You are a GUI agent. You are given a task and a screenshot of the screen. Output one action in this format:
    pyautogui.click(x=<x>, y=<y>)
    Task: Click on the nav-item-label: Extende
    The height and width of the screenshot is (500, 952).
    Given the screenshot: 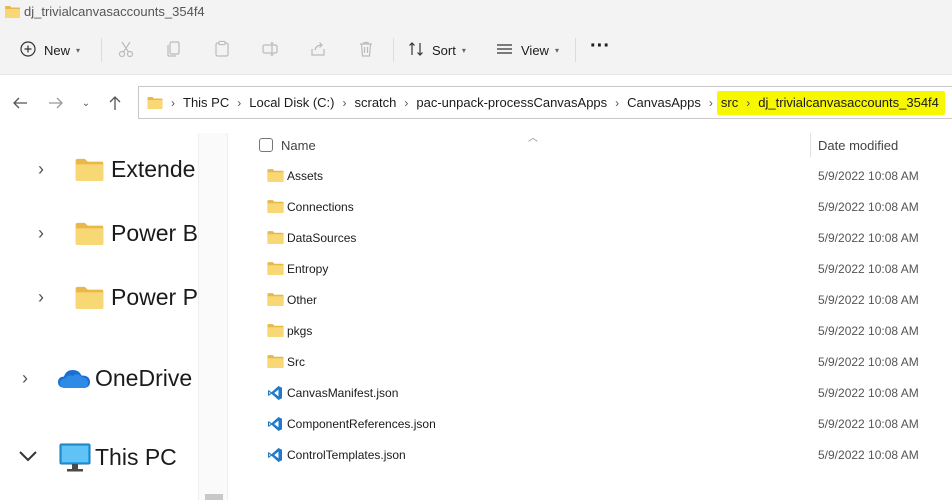 What is the action you would take?
    pyautogui.click(x=153, y=168)
    